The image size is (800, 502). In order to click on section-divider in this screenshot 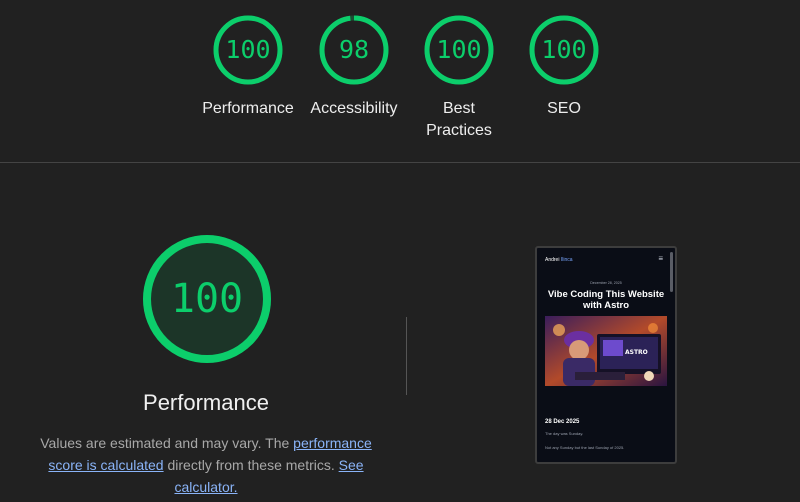, I will do `click(400, 162)`.